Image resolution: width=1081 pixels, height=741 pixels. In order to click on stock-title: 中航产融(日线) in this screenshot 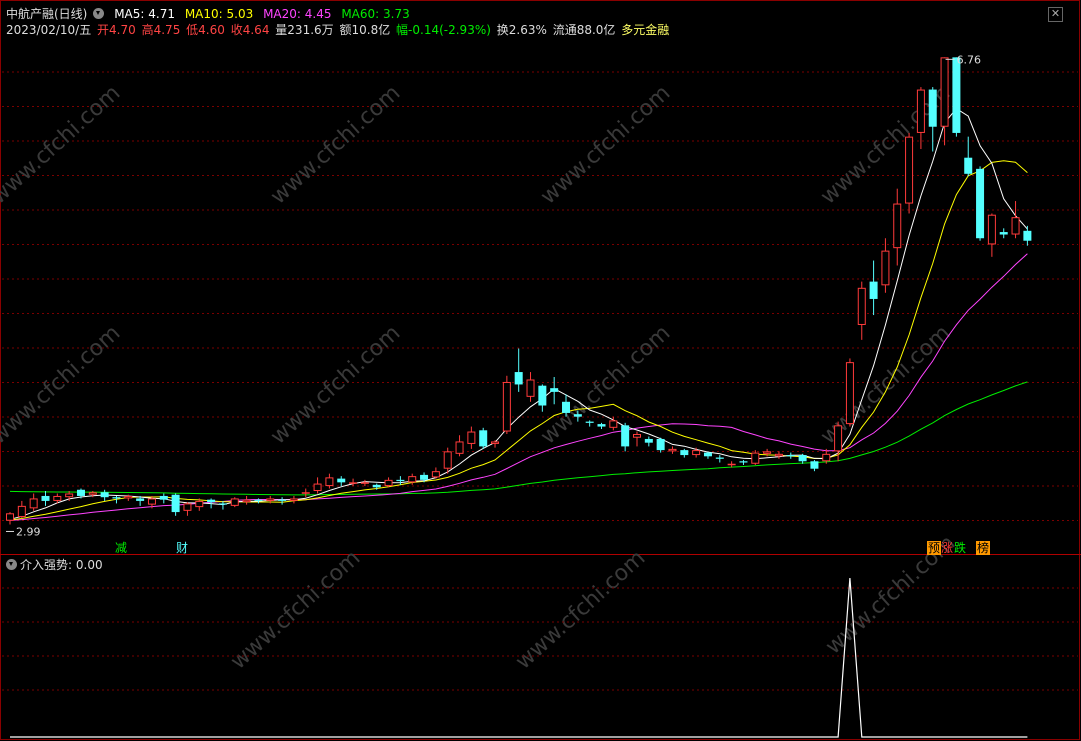, I will do `click(46, 14)`.